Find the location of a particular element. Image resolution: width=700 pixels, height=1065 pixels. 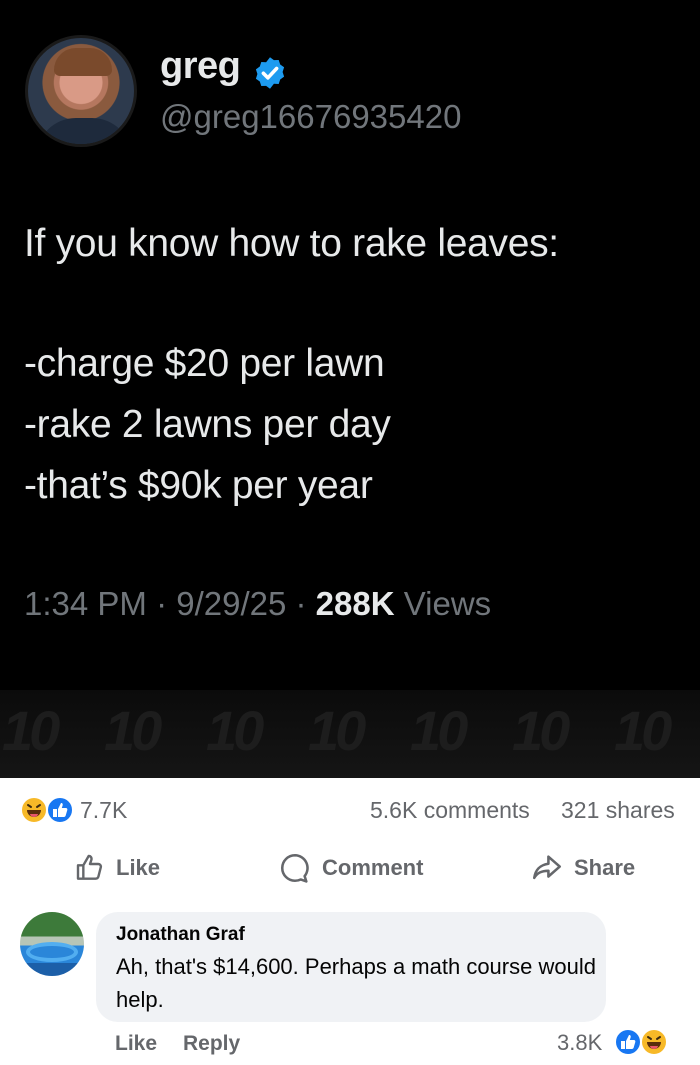

comment-button-label: Comment is located at coordinates (373, 867).